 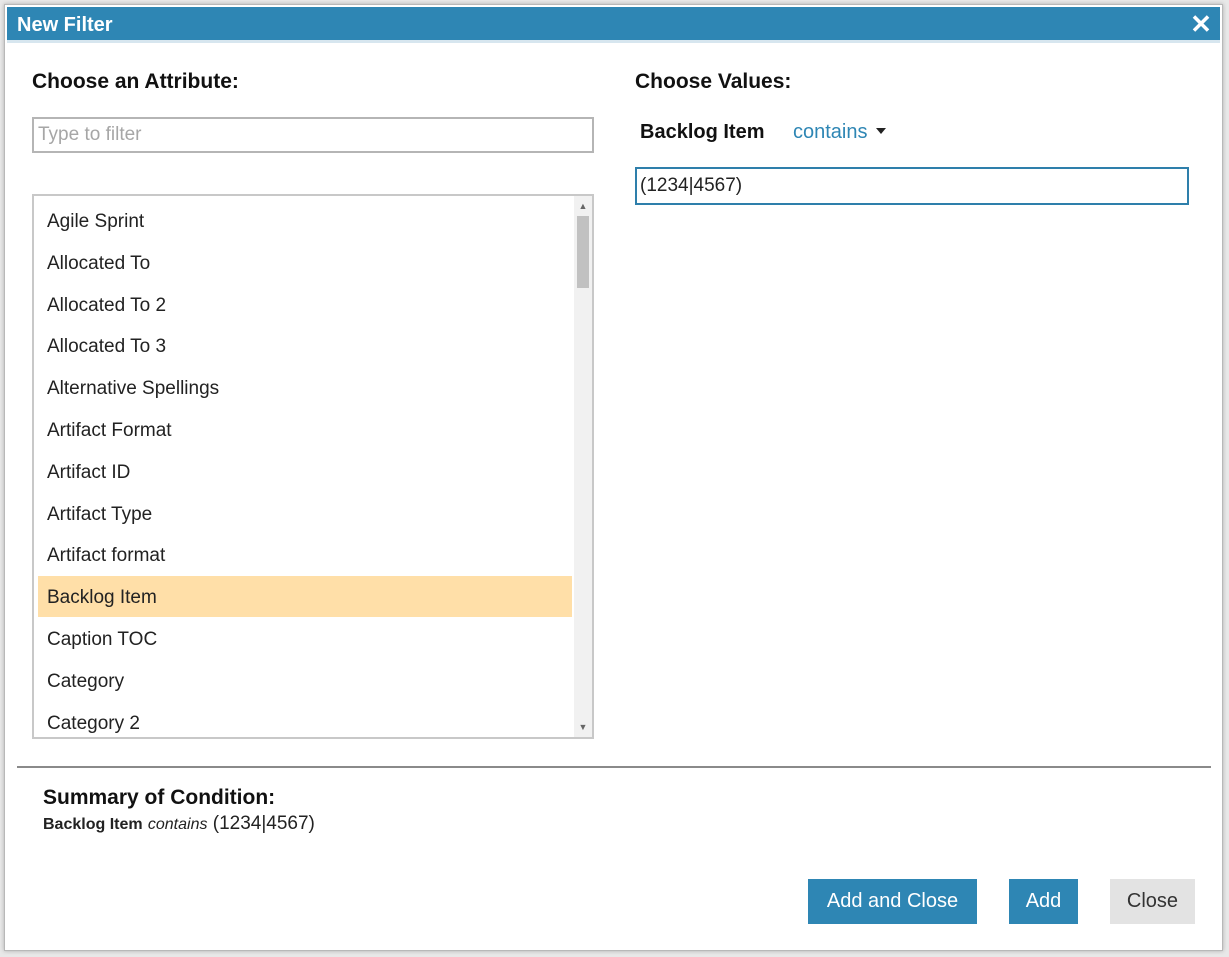 I want to click on attribute-list-item: Category, so click(x=305, y=680).